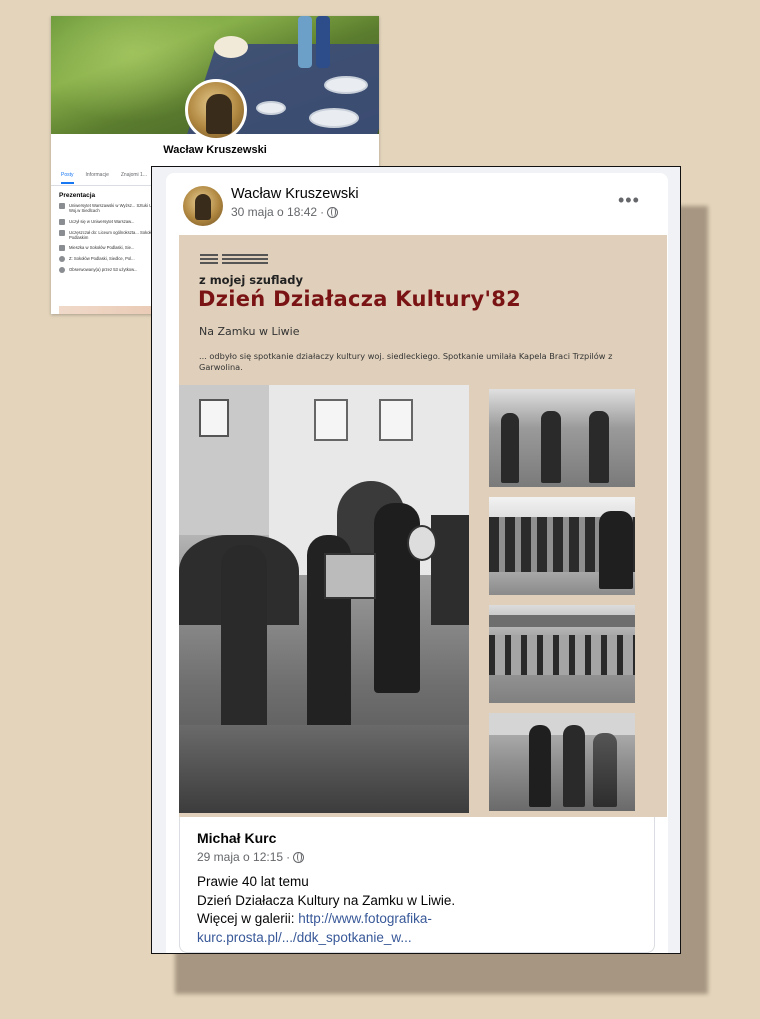 The image size is (760, 1019). Describe the element at coordinates (216, 110) in the screenshot. I see `profile-avatar` at that location.